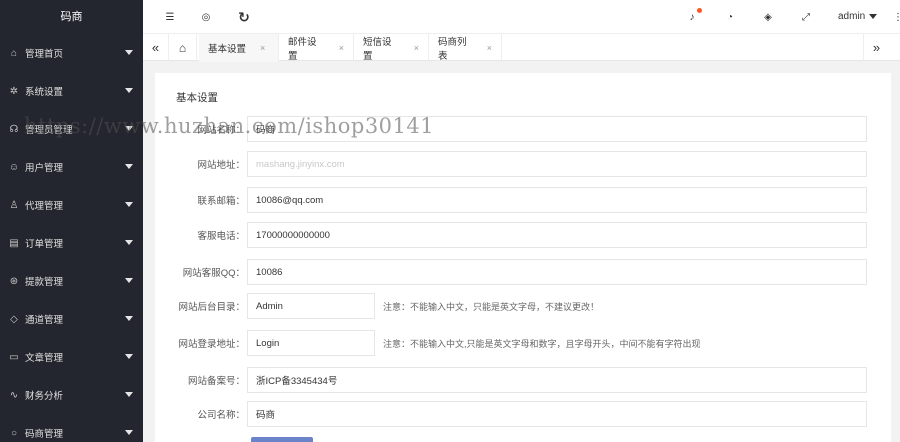 Image resolution: width=900 pixels, height=442 pixels. What do you see at coordinates (14, 53) in the screenshot?
I see `home-icon: ⌂` at bounding box center [14, 53].